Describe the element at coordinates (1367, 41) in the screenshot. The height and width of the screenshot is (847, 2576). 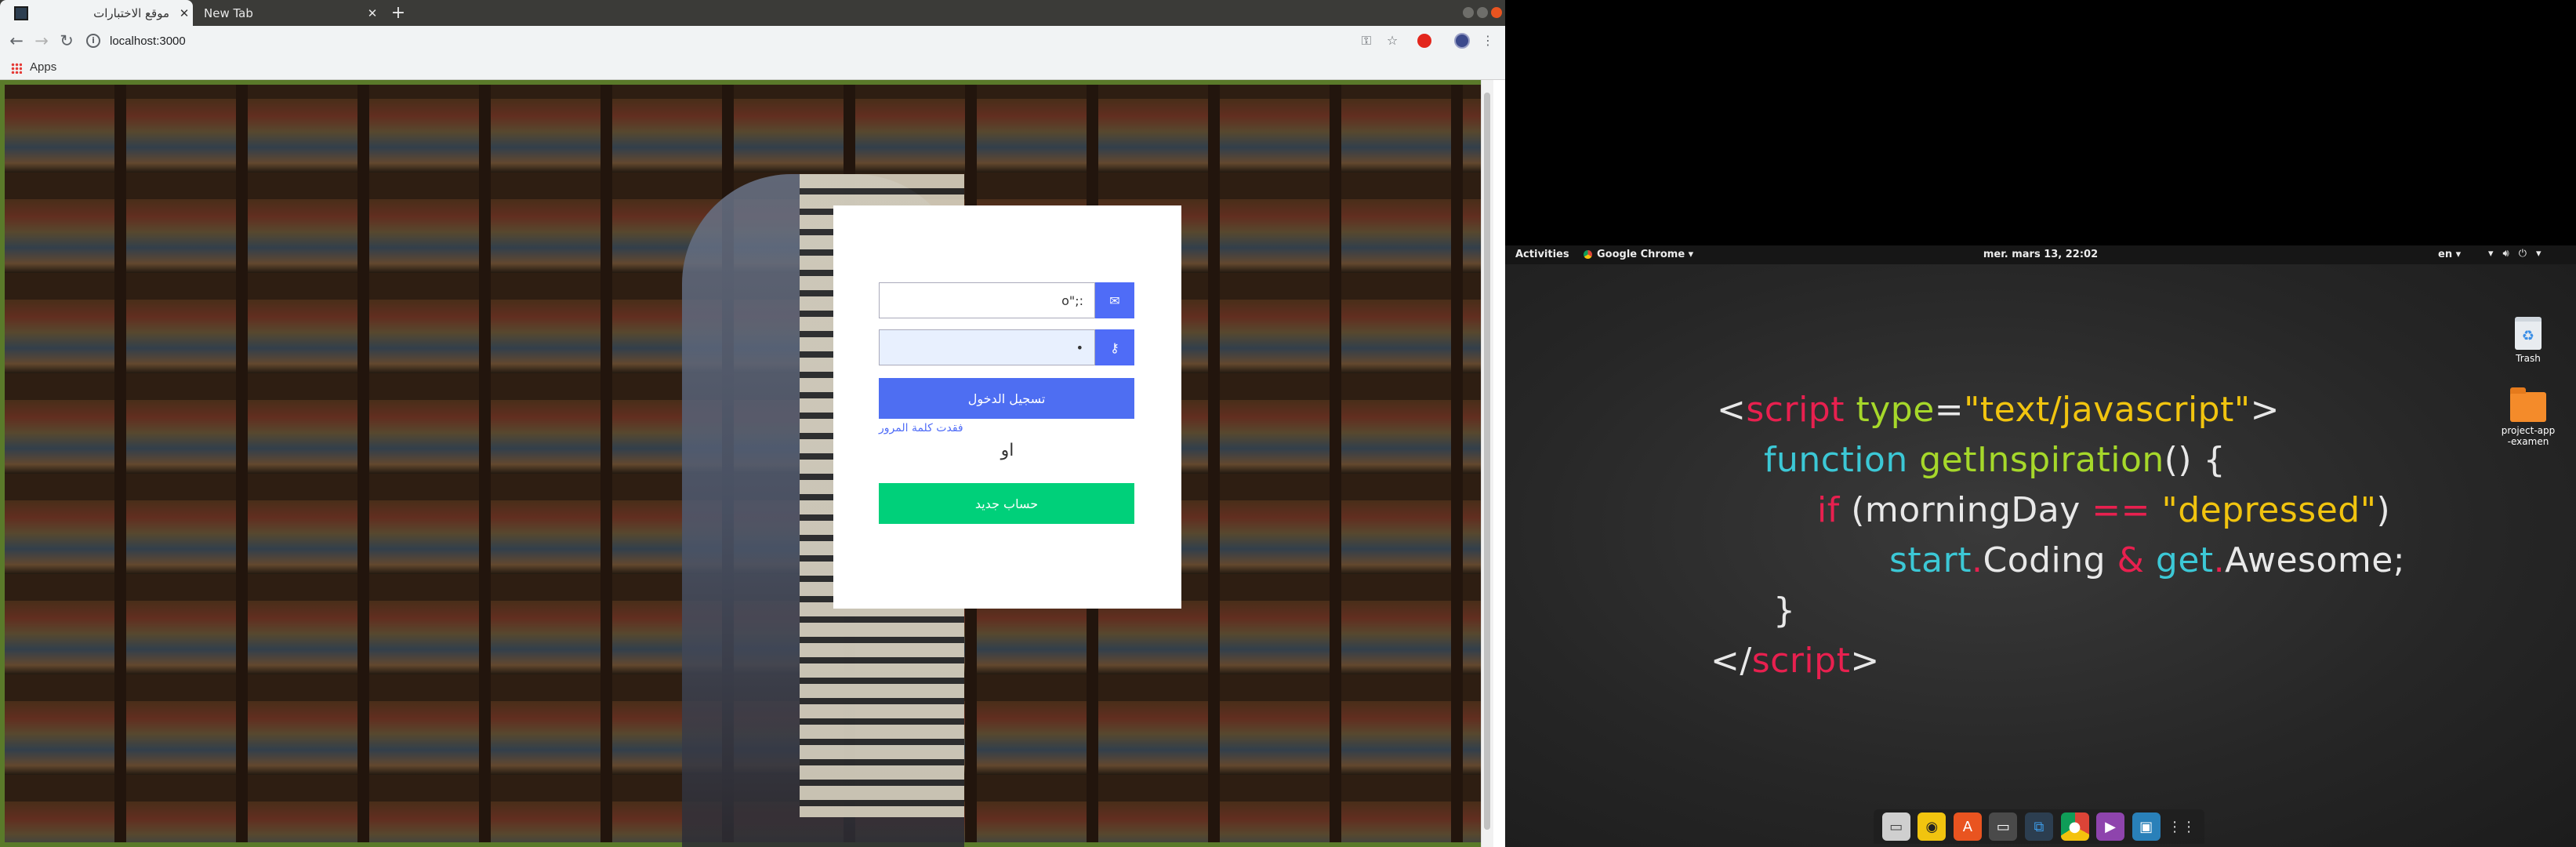
I see `key-icon: ⚿` at that location.